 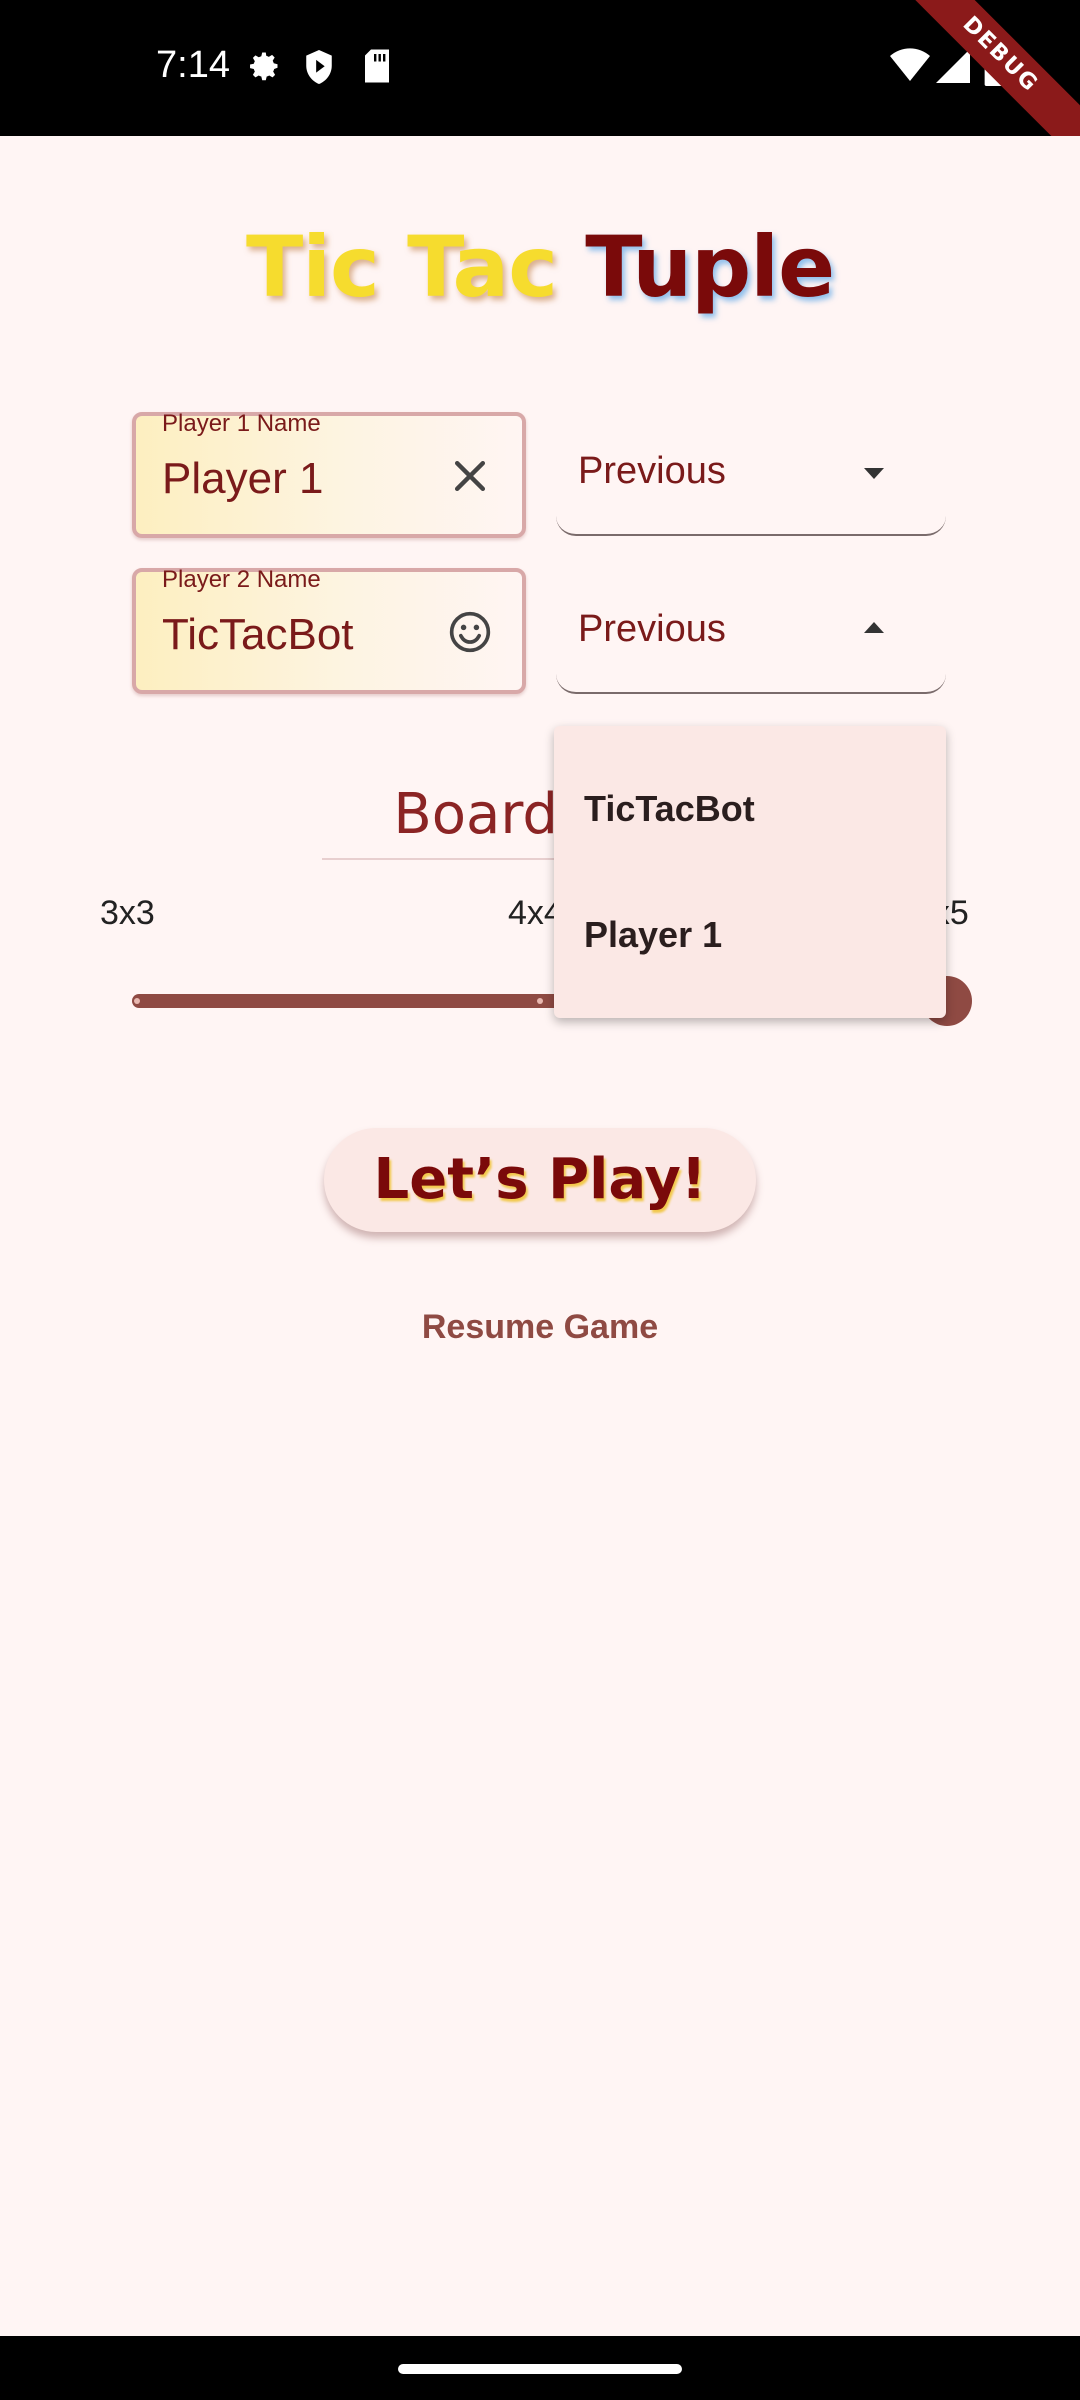 What do you see at coordinates (540, 1327) in the screenshot?
I see `resume-game-button: Resume Game` at bounding box center [540, 1327].